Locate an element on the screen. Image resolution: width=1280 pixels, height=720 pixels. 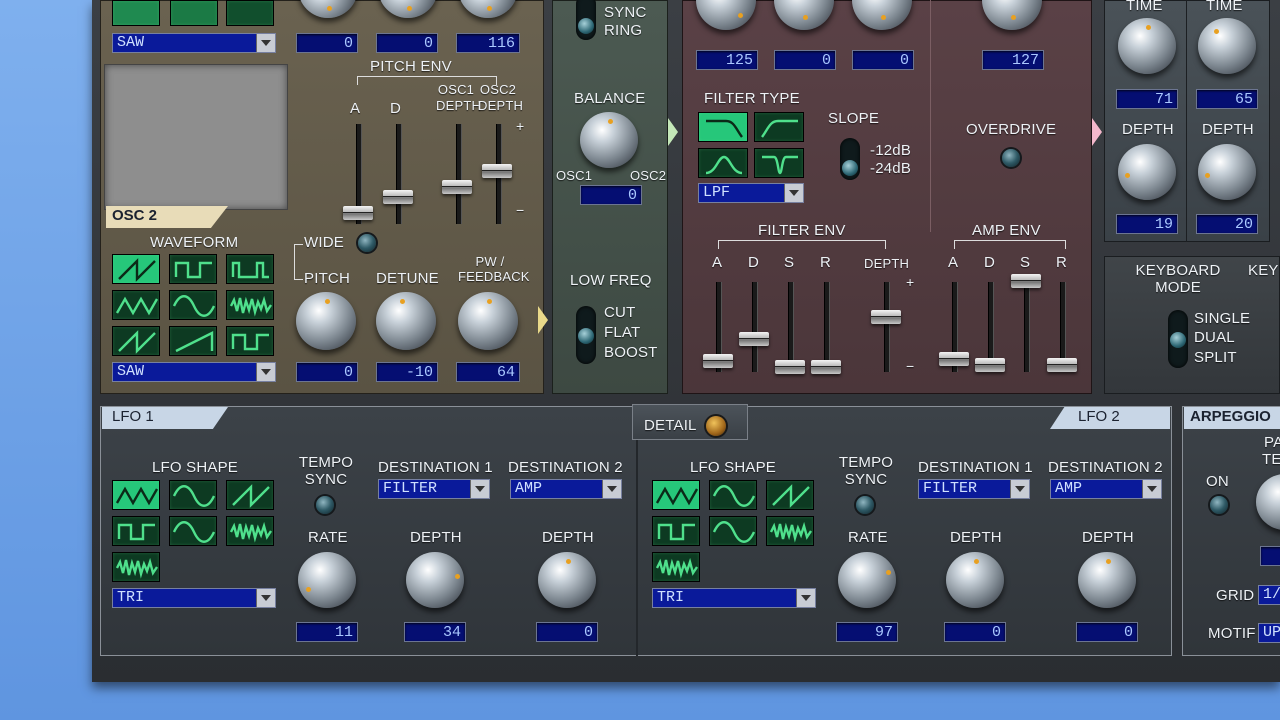
osc2-waveform-label: WAVEFORM is located at coordinates (194, 242).